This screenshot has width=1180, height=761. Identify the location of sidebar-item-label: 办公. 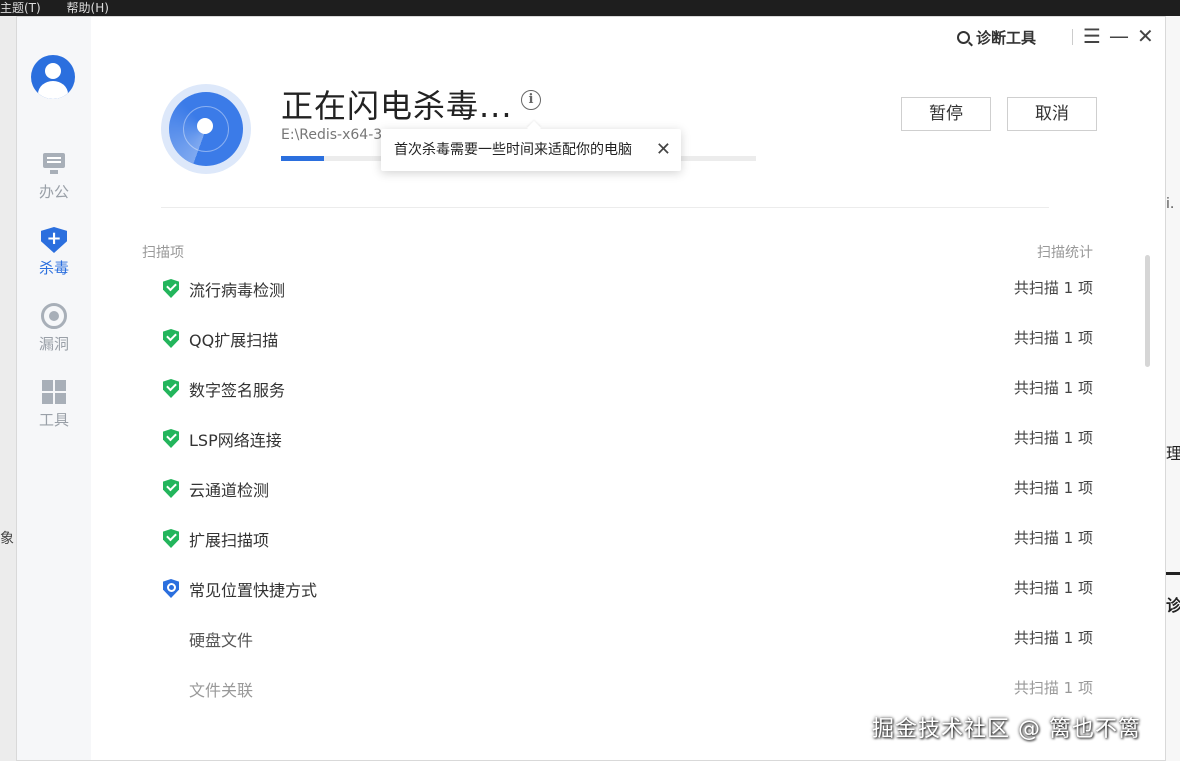
(53, 192).